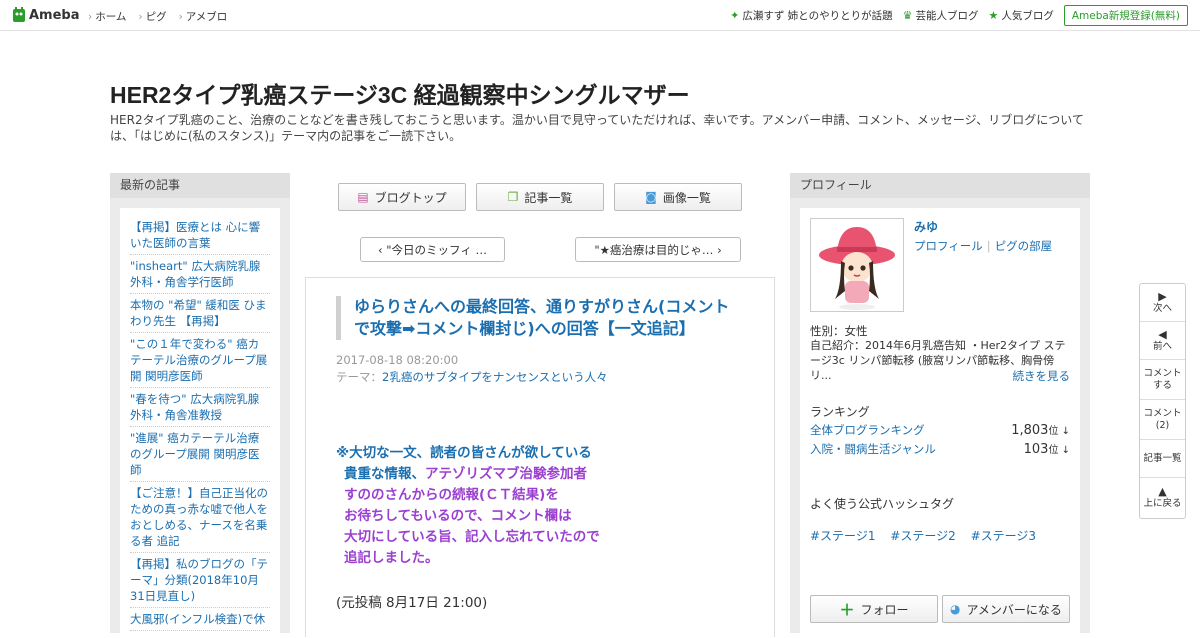 The width and height of the screenshot is (1200, 638). I want to click on hashtag-list: #ステージ1 #ステージ2 #ステージ3, so click(928, 535).